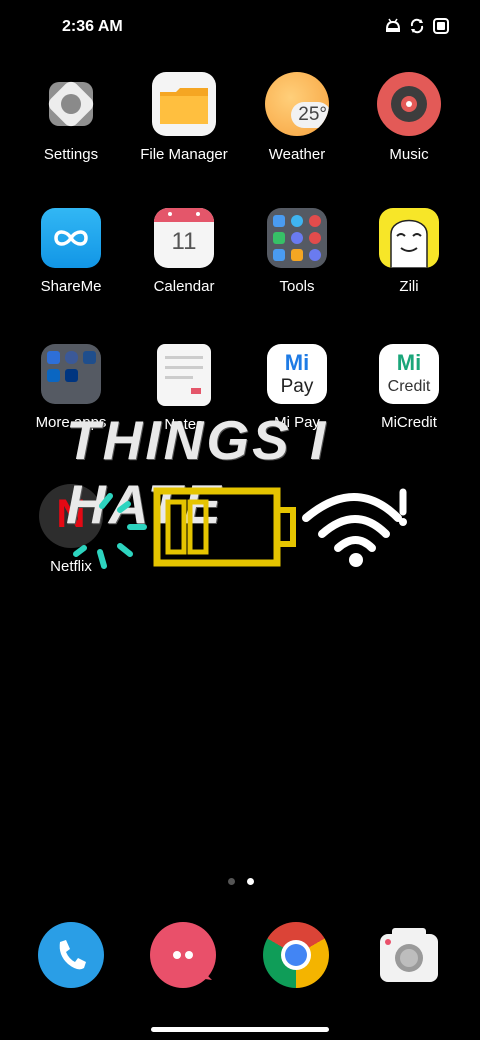 The width and height of the screenshot is (480, 1040). I want to click on page-dot-active, so click(250, 881).